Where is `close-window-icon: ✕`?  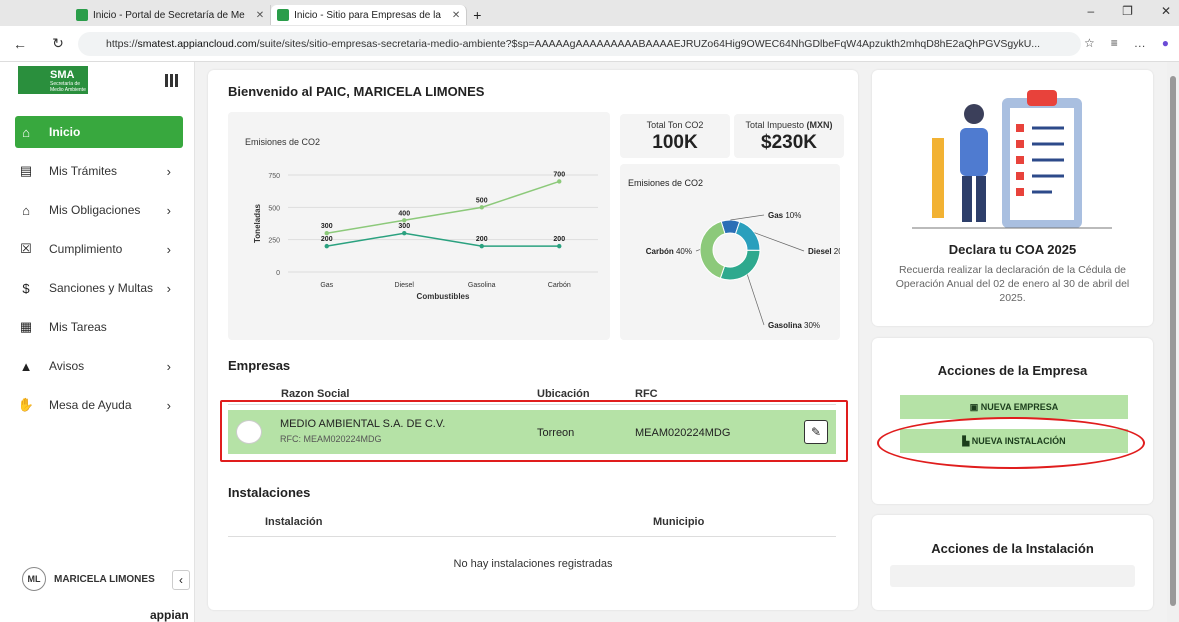
close-window-icon: ✕ is located at coordinates (1166, 11).